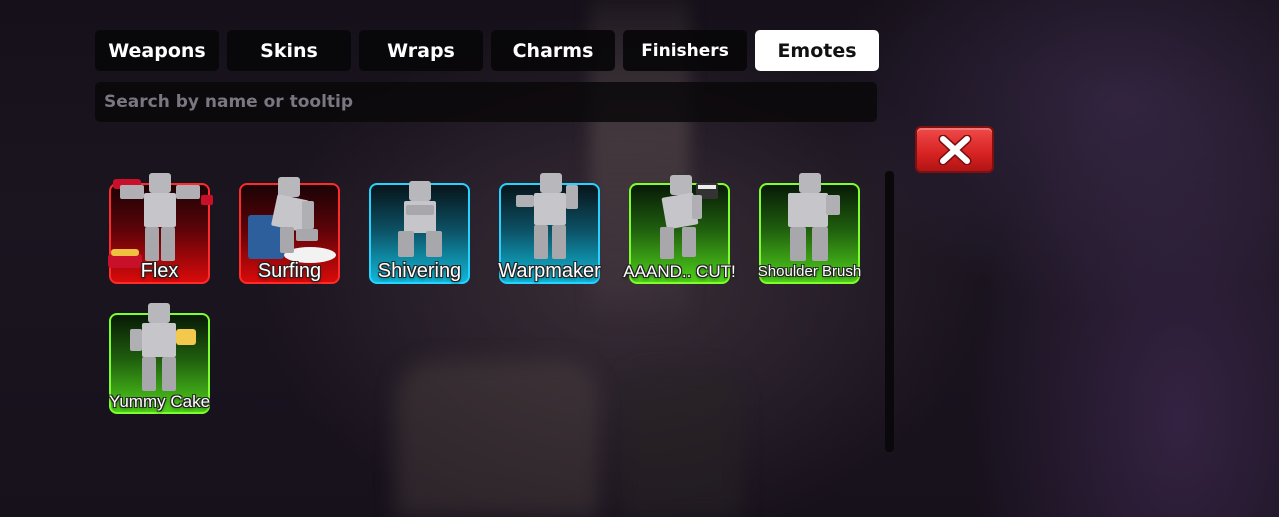 Image resolution: width=1279 pixels, height=517 pixels. What do you see at coordinates (680, 443) in the screenshot?
I see `background-block-dark` at bounding box center [680, 443].